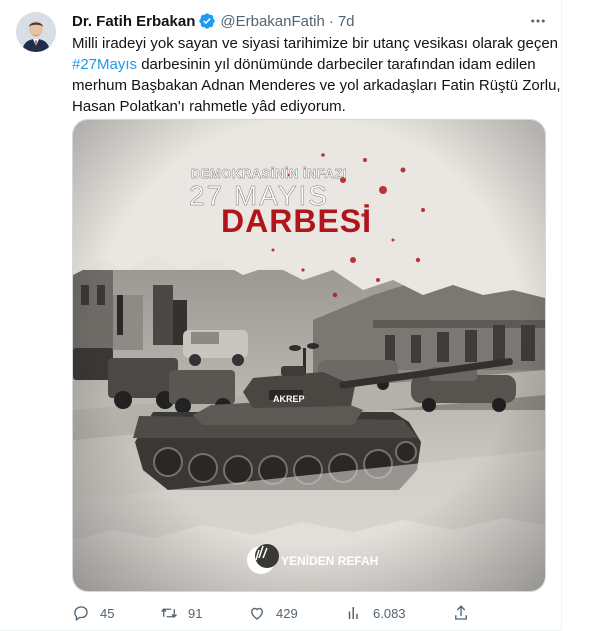 The height and width of the screenshot is (631, 596). I want to click on share-button, so click(461, 613).